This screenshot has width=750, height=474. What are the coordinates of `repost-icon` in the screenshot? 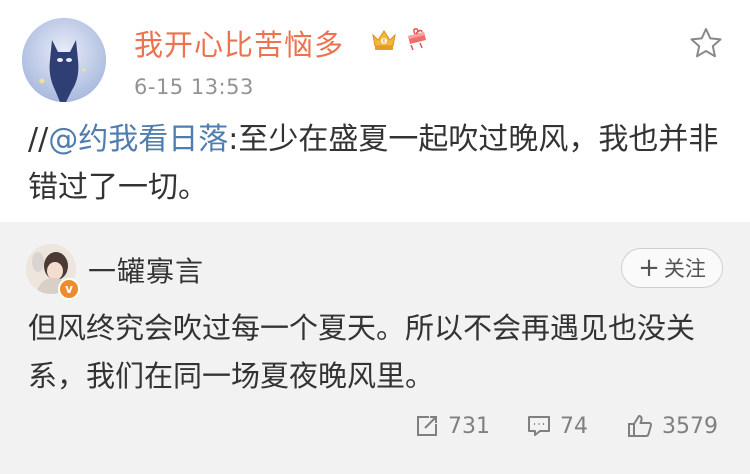 It's located at (427, 426).